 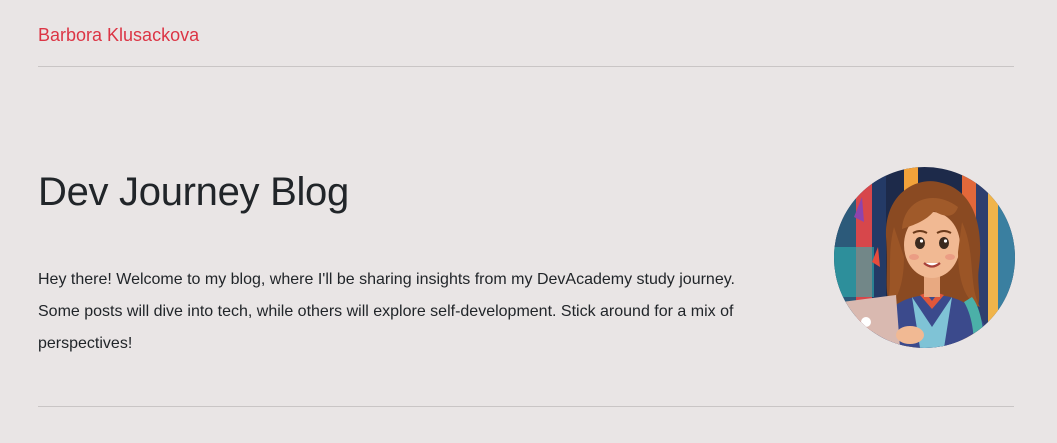 What do you see at coordinates (526, 406) in the screenshot?
I see `section-divider` at bounding box center [526, 406].